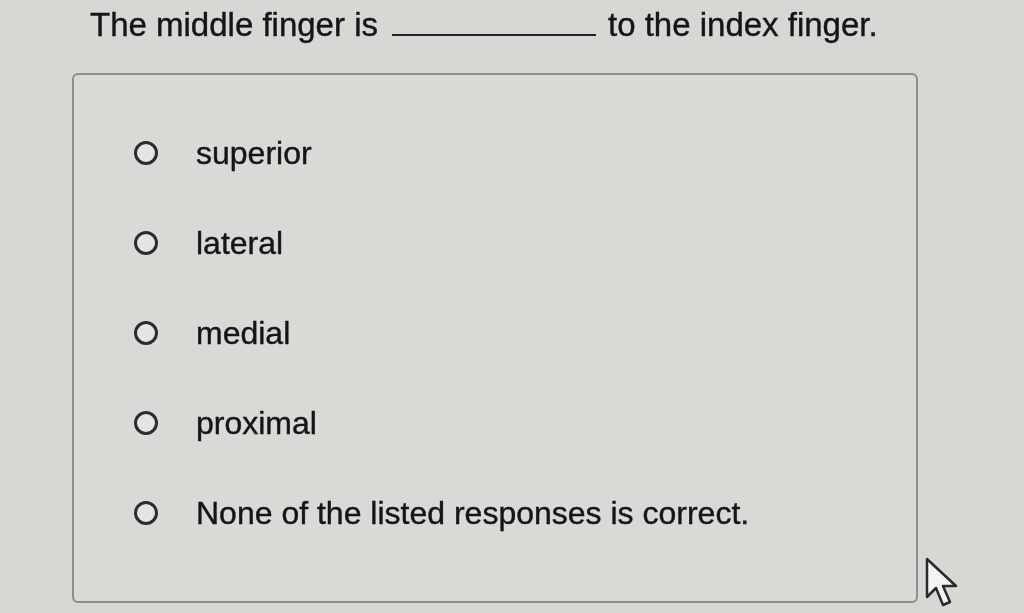 The height and width of the screenshot is (613, 1024). Describe the element at coordinates (742, 25) in the screenshot. I see `question-text: to the index finger.` at that location.